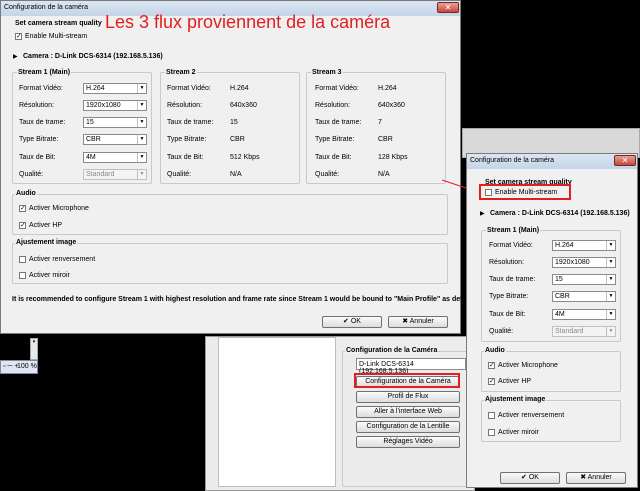 The height and width of the screenshot is (491, 640). I want to click on bg-scrollbar: ▾, so click(34, 349).